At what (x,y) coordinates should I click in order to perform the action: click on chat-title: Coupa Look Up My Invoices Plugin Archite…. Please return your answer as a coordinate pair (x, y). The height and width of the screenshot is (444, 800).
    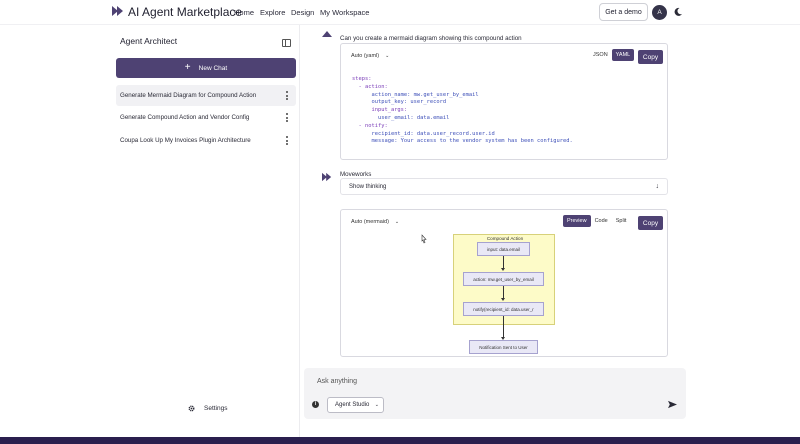
    Looking at the image, I should click on (185, 140).